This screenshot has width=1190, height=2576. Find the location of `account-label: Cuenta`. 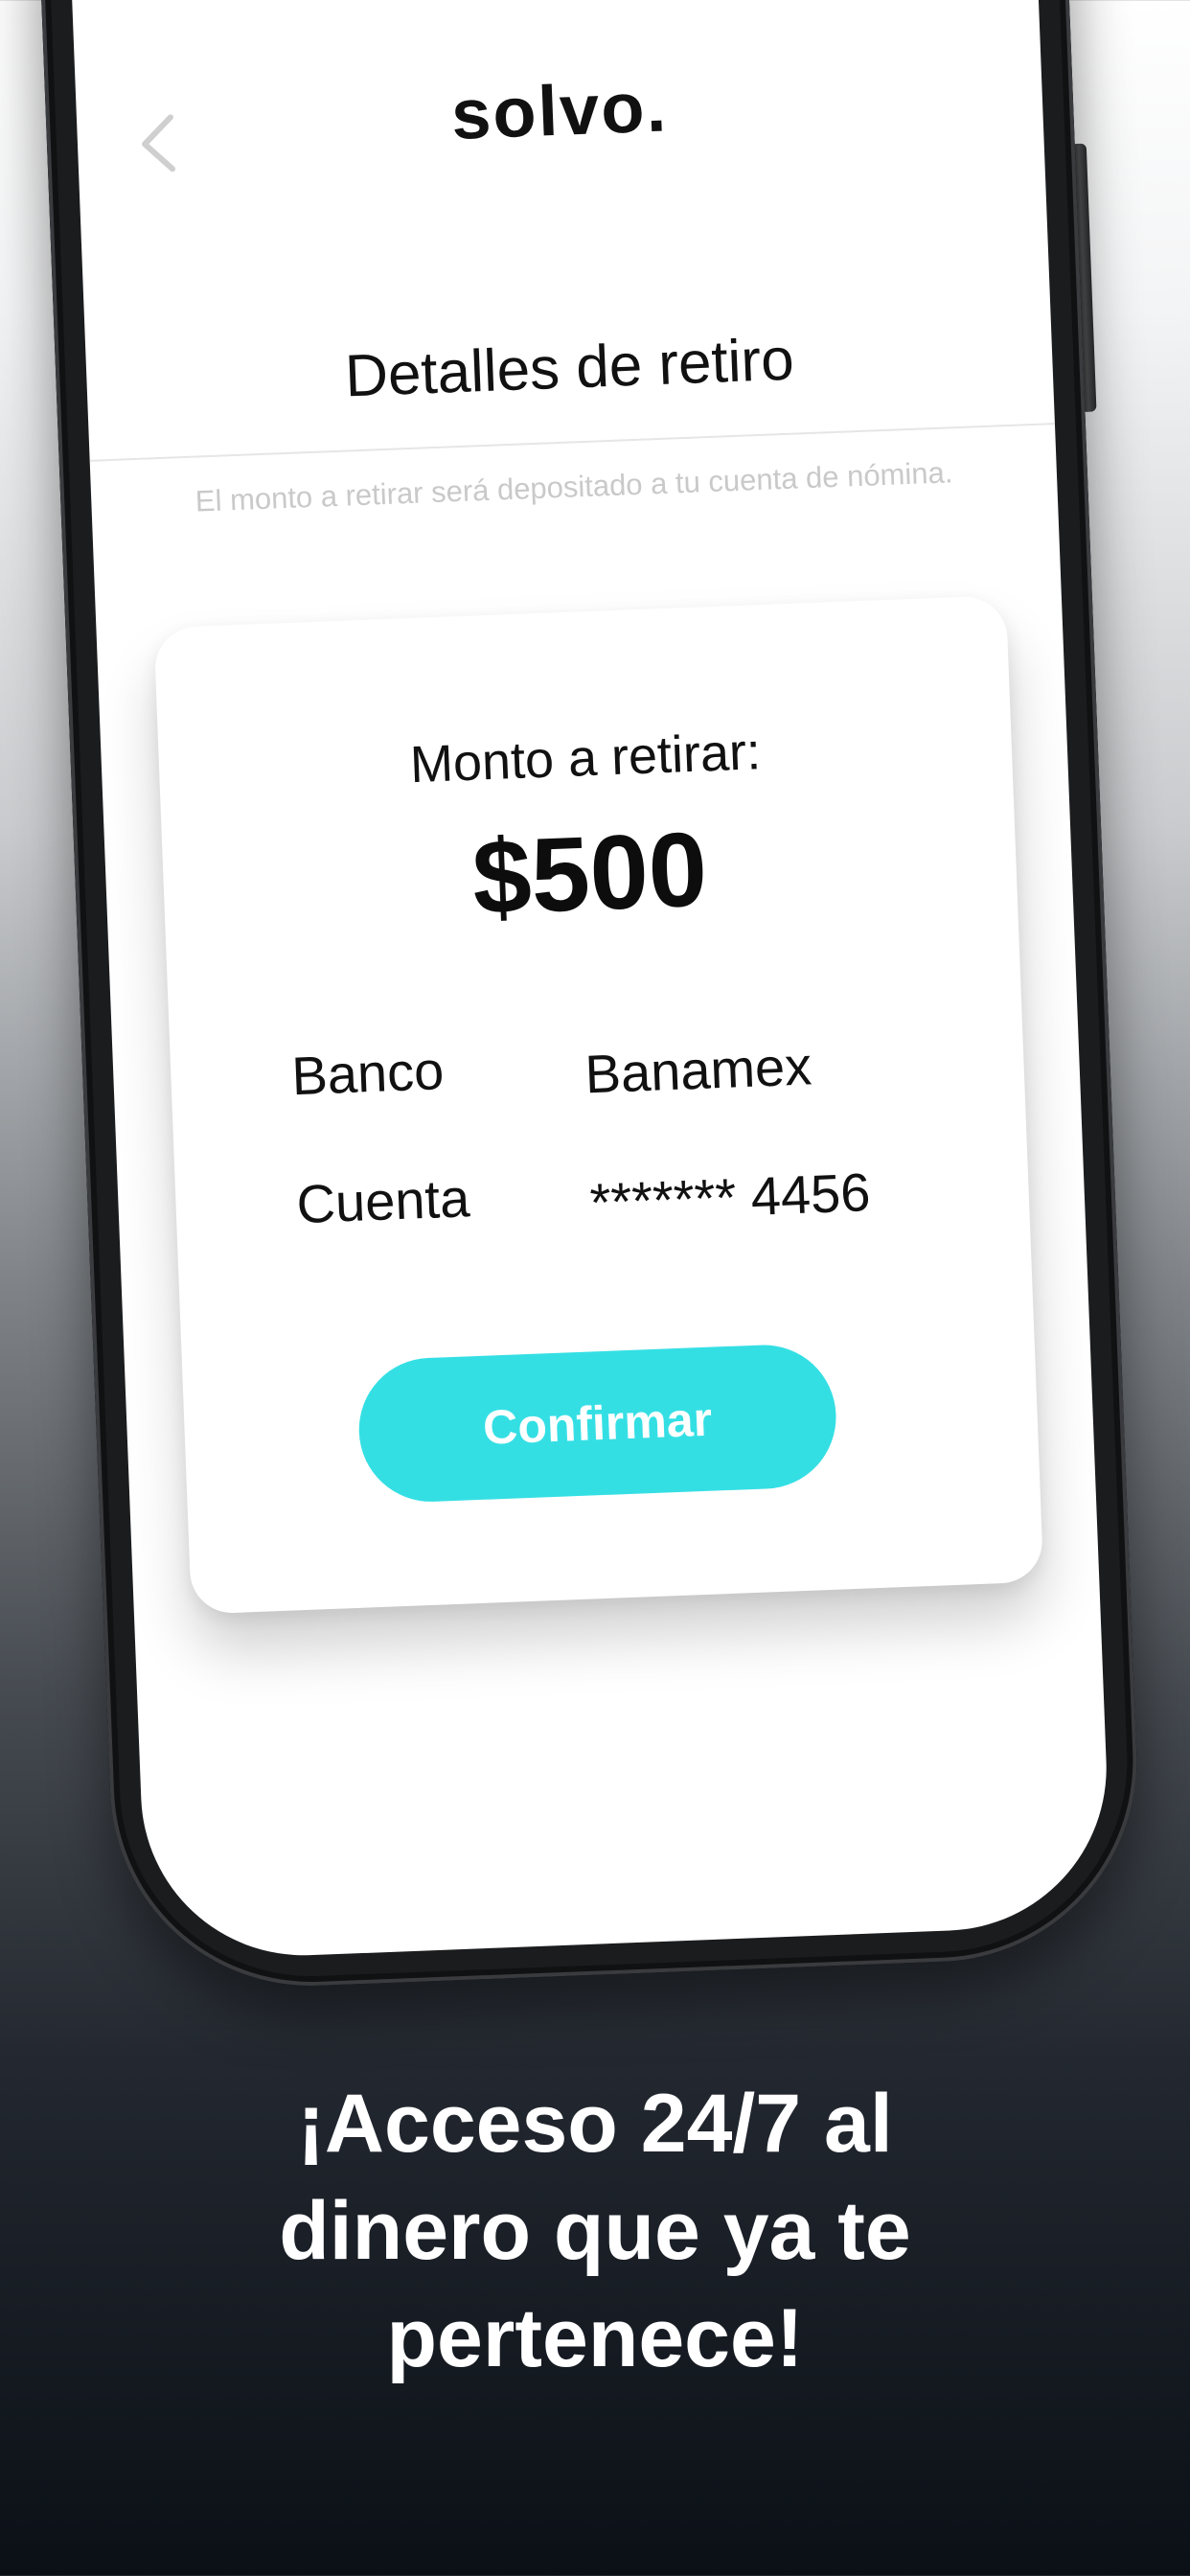

account-label: Cuenta is located at coordinates (383, 1201).